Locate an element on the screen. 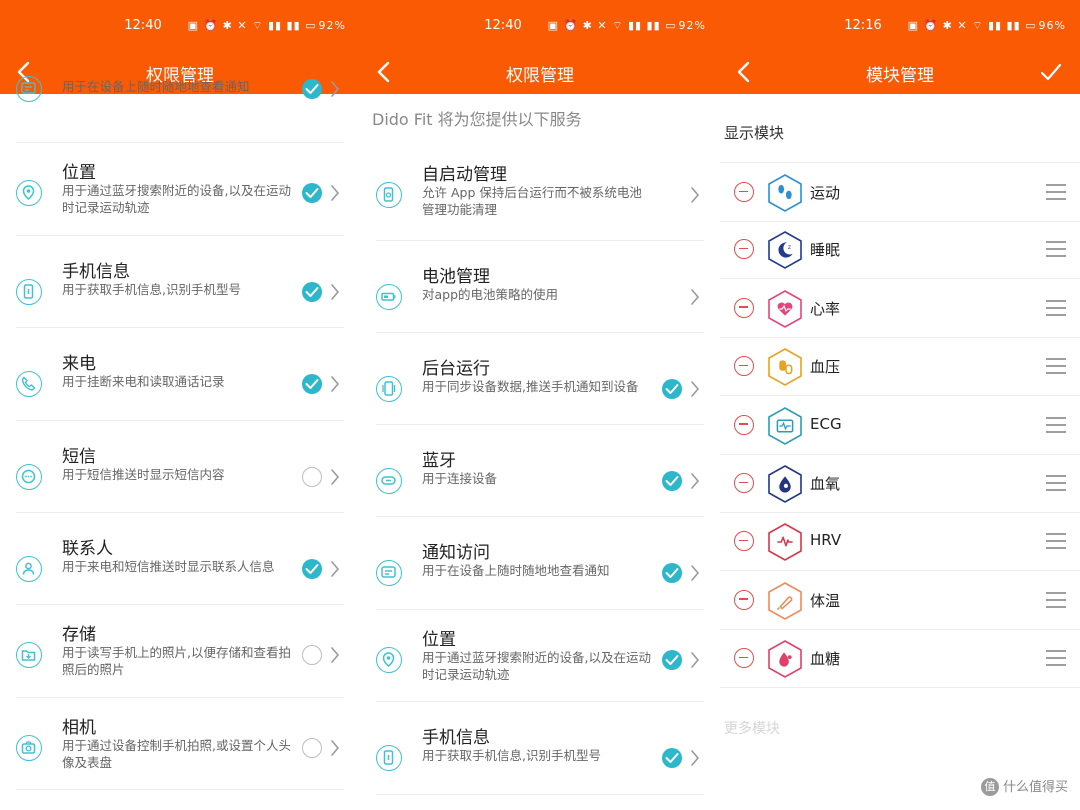 Image resolution: width=1080 pixels, height=810 pixels. section-title: 显示模块 is located at coordinates (754, 133).